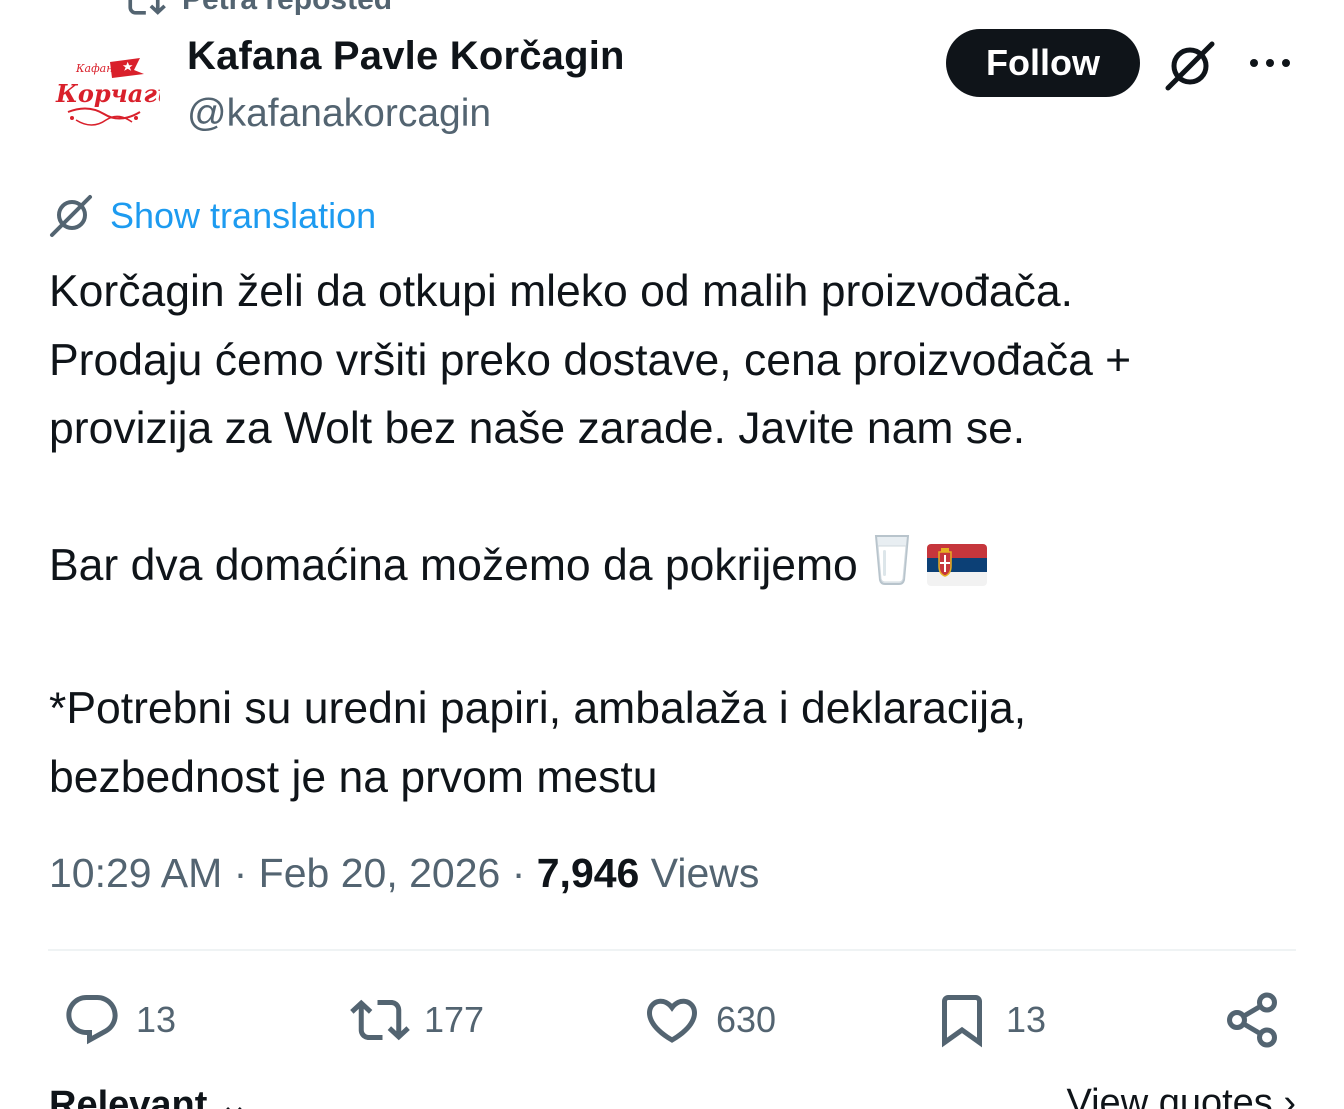 Image resolution: width=1344 pixels, height=1109 pixels. I want to click on bookmark-button: 13, so click(989, 1020).